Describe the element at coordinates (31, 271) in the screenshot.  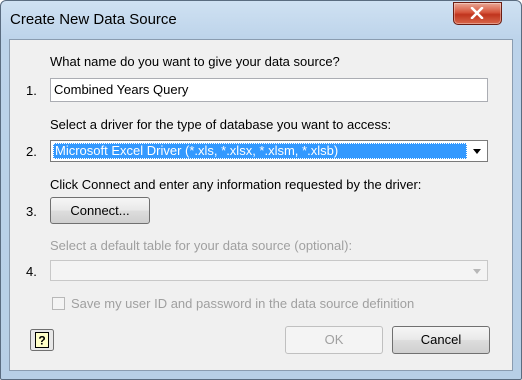
I see `step-4-number: 4.` at that location.